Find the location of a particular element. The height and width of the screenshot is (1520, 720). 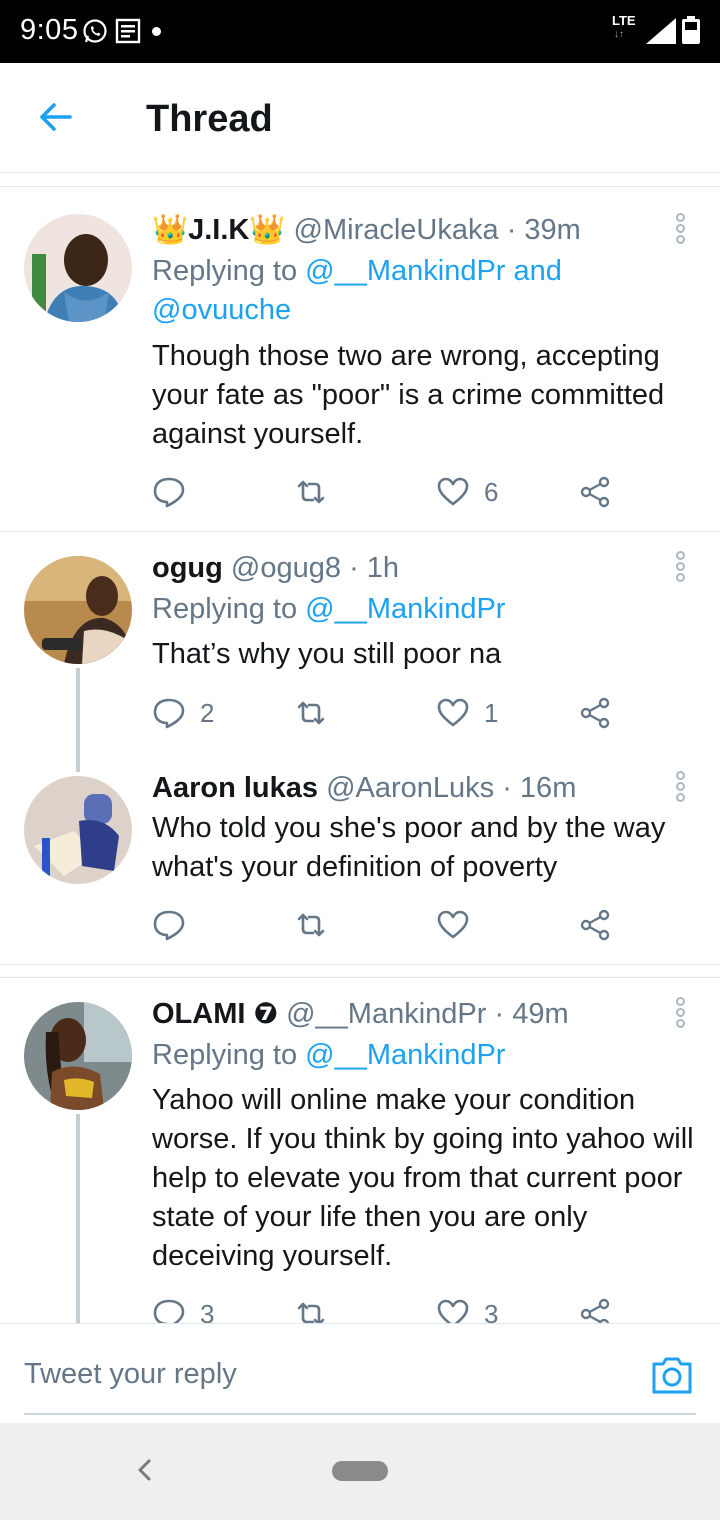

tweet-header: Aaron lukas @AaronLuks · 16m is located at coordinates (364, 788).